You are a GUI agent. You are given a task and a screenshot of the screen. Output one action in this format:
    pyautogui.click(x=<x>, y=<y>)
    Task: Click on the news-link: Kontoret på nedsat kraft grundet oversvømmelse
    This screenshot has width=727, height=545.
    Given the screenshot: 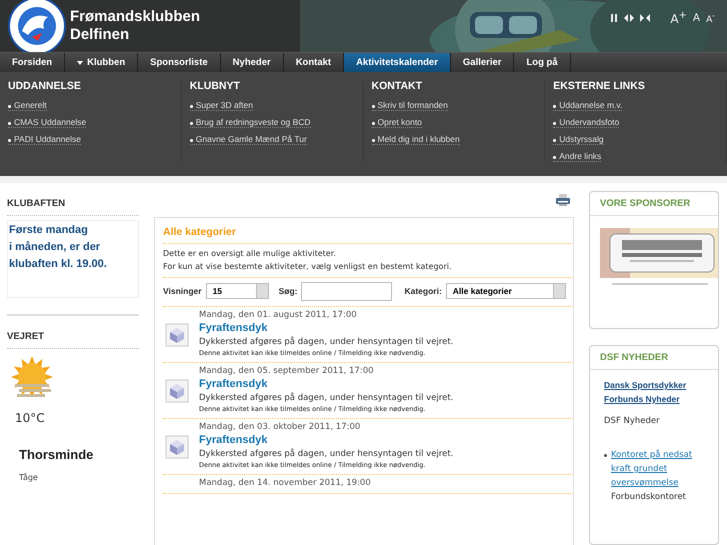 What is the action you would take?
    pyautogui.click(x=659, y=469)
    